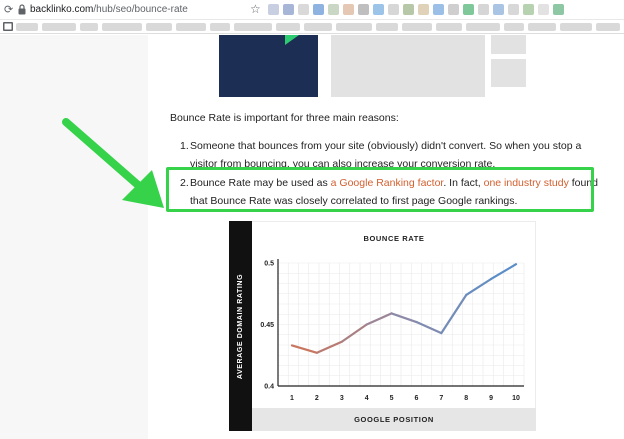 The width and height of the screenshot is (624, 439). Describe the element at coordinates (516, 398) in the screenshot. I see `chart-x-tick-label: 10` at that location.